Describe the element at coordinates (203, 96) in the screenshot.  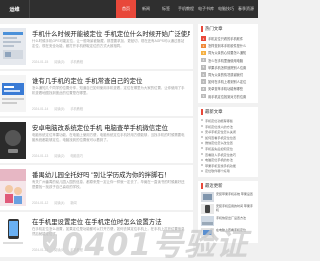
I see `rank-badge: 9` at that location.